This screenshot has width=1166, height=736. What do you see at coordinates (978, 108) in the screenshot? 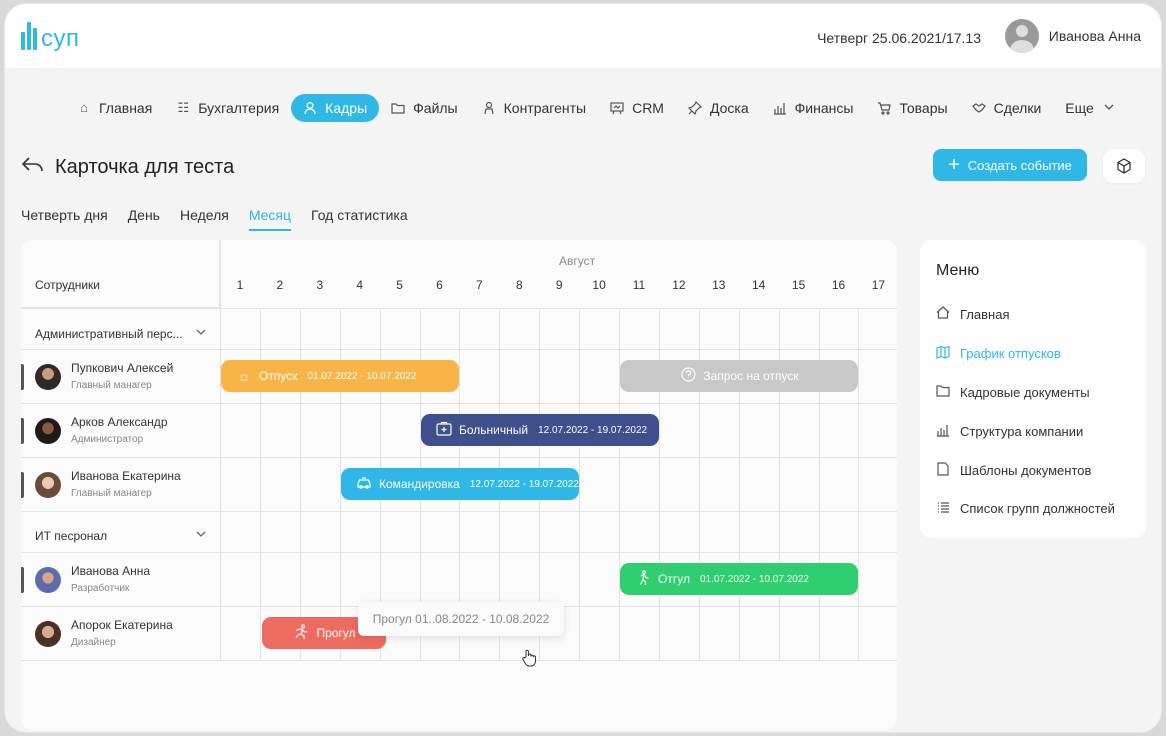
I see `handshake-icon` at bounding box center [978, 108].